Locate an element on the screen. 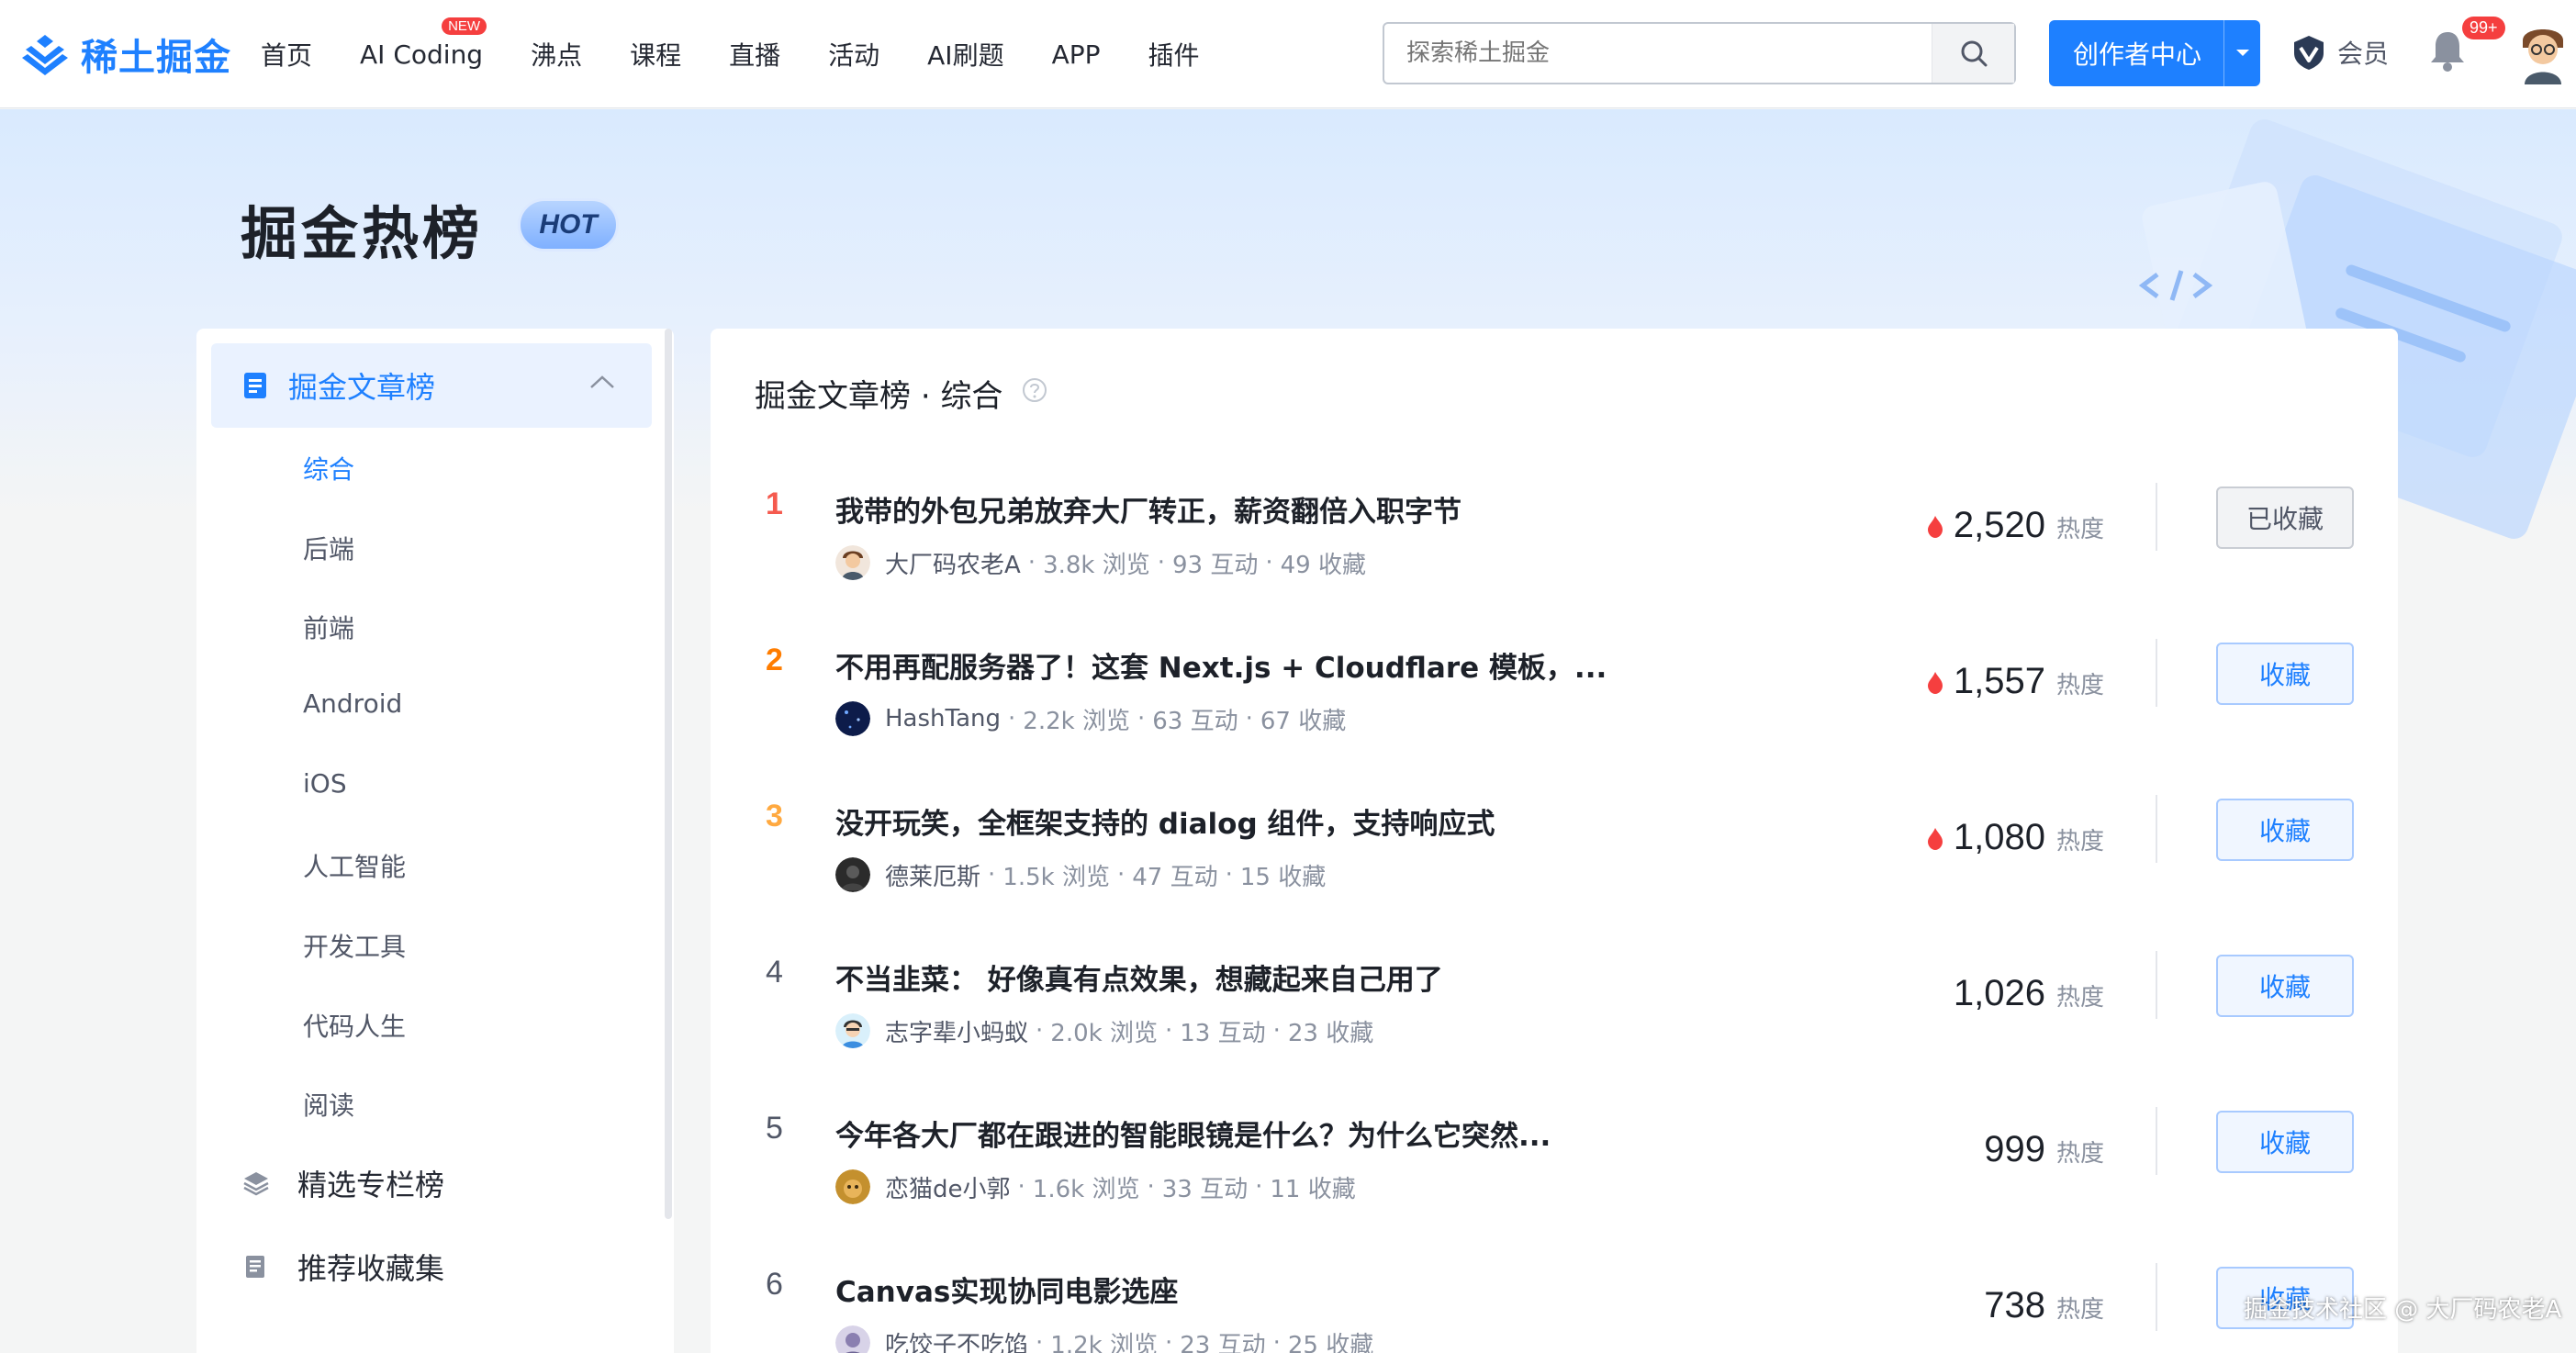 This screenshot has width=2576, height=1353. author-name: 志字辈小蚂蚁 is located at coordinates (956, 1031).